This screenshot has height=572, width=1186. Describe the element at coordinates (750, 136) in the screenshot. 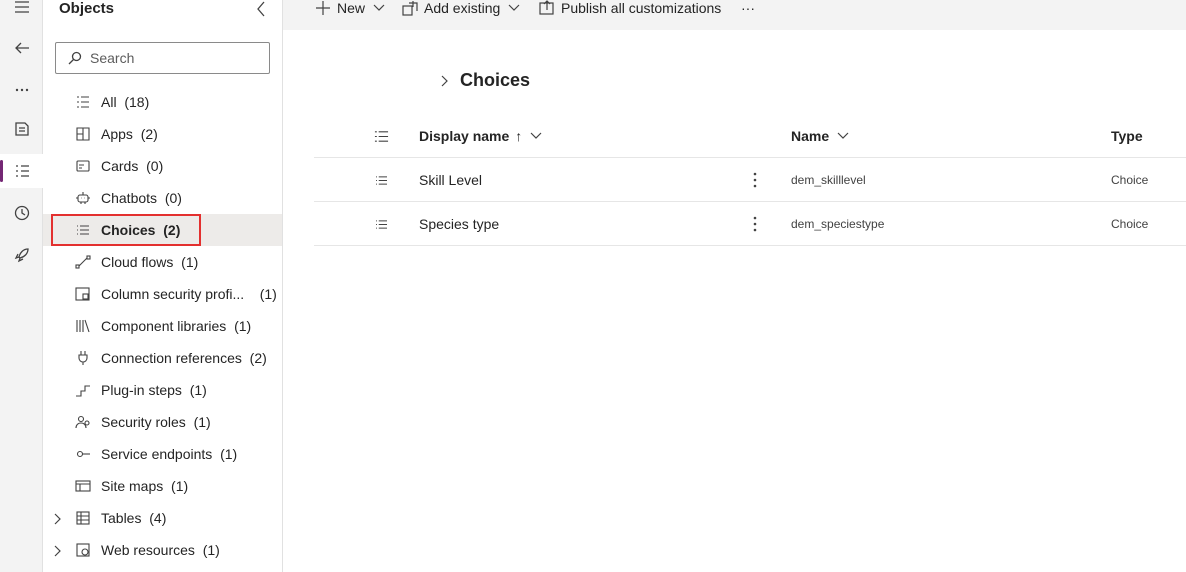

I see `grid-header: Display name ↑ Name Type` at that location.